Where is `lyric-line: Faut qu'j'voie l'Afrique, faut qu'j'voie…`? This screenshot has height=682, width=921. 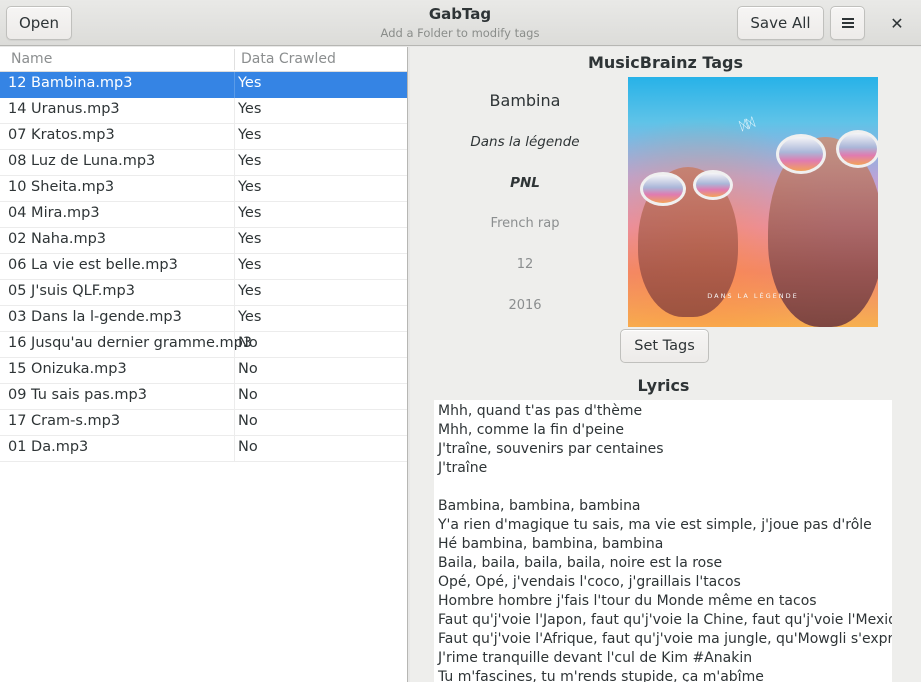 lyric-line: Faut qu'j'voie l'Afrique, faut qu'j'voie… is located at coordinates (665, 639).